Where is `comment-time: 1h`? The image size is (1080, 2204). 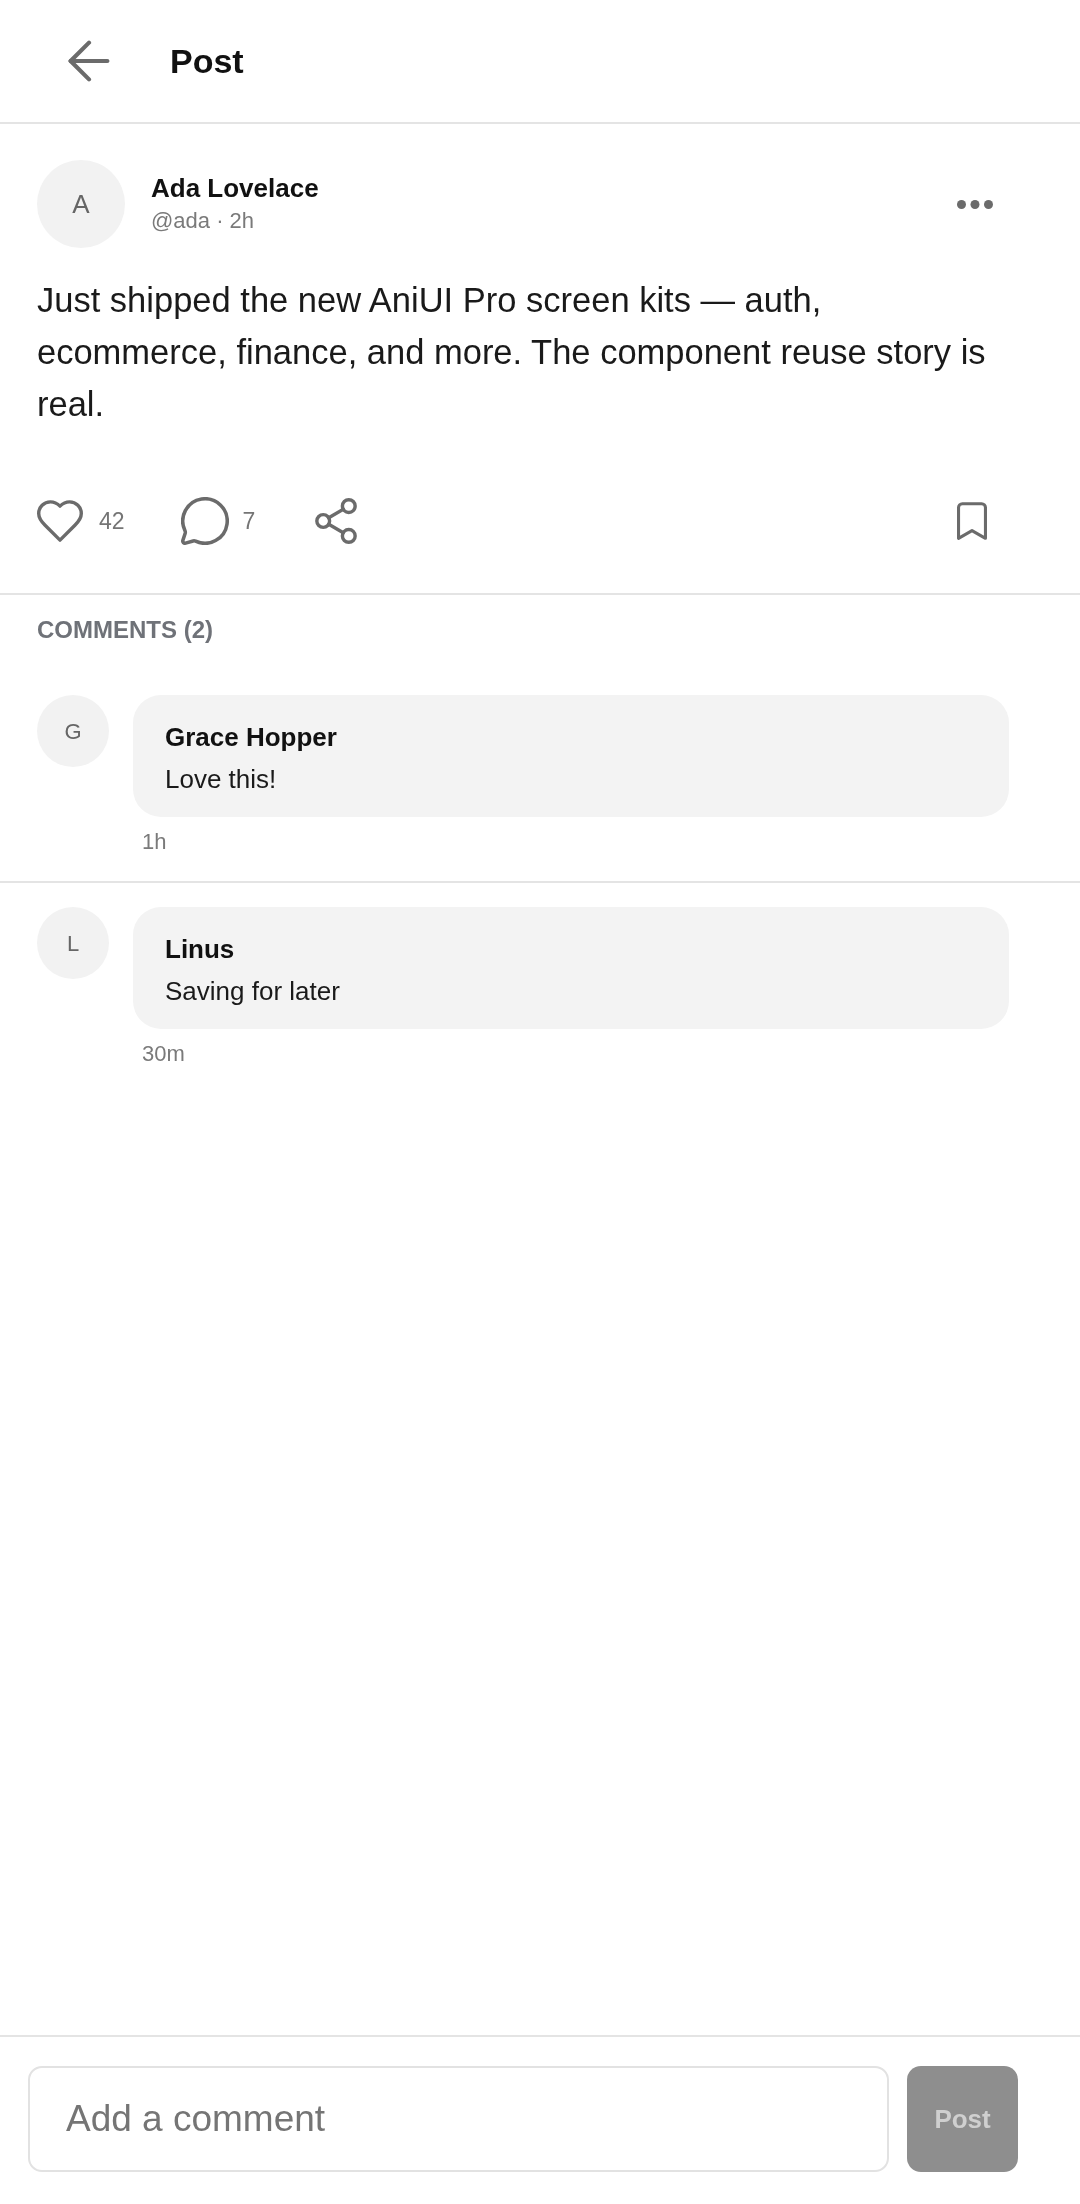 comment-time: 1h is located at coordinates (155, 842).